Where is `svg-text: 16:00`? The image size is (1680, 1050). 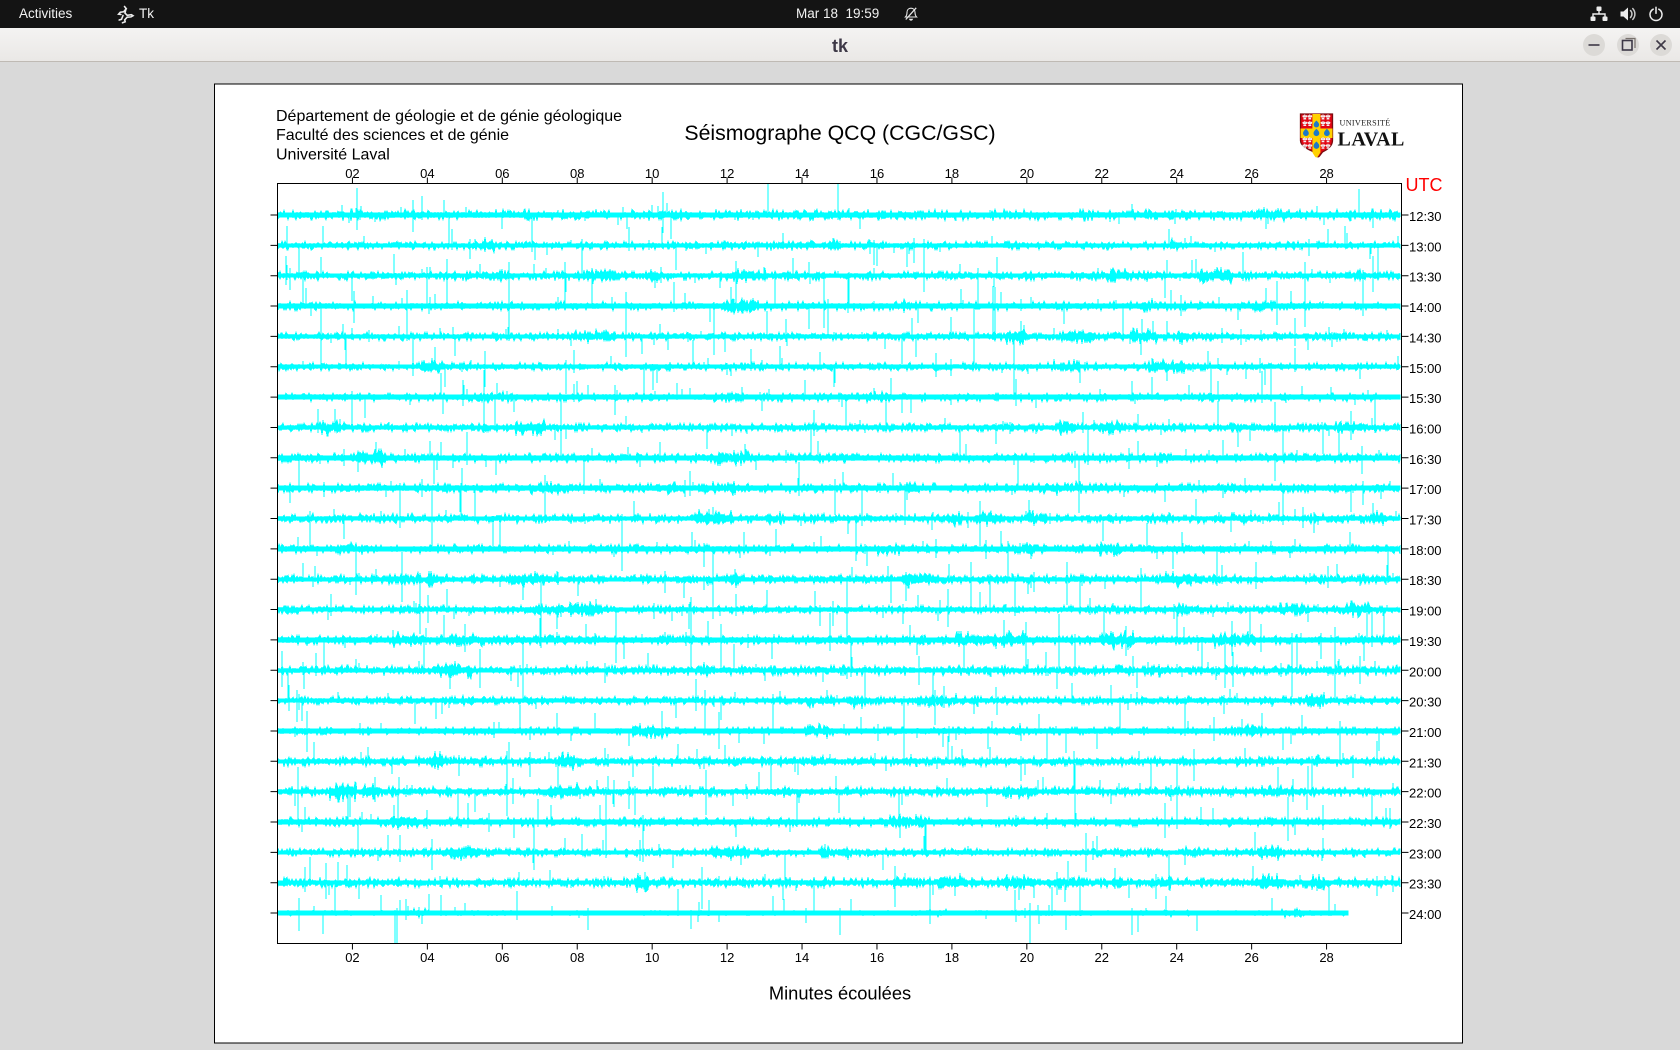 svg-text: 16:00 is located at coordinates (1425, 428).